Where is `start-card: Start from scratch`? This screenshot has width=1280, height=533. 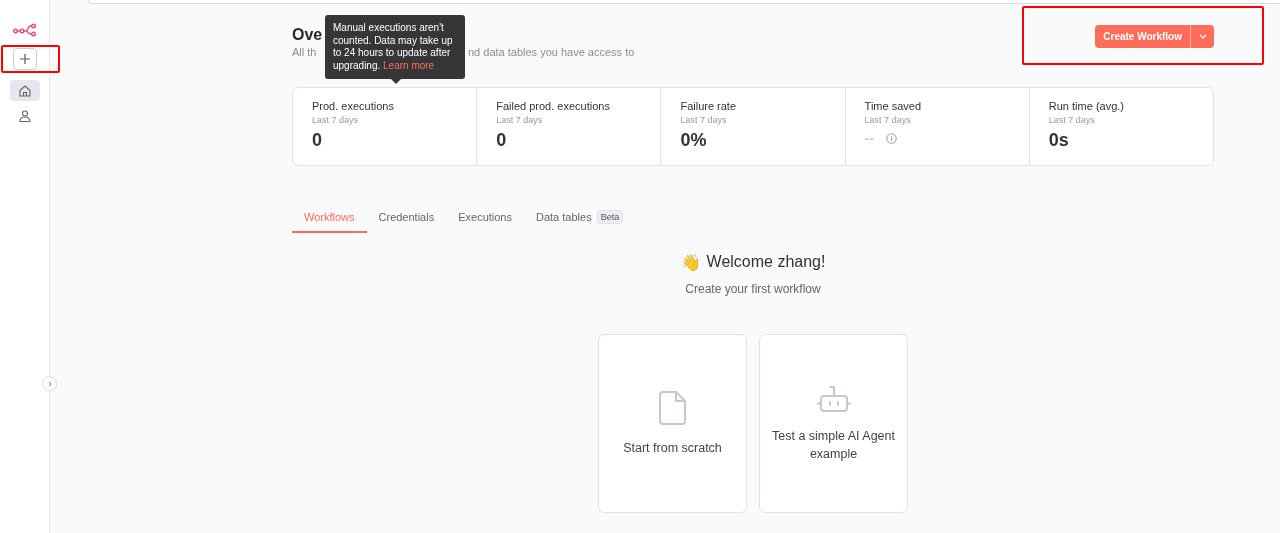
start-card: Start from scratch is located at coordinates (672, 423).